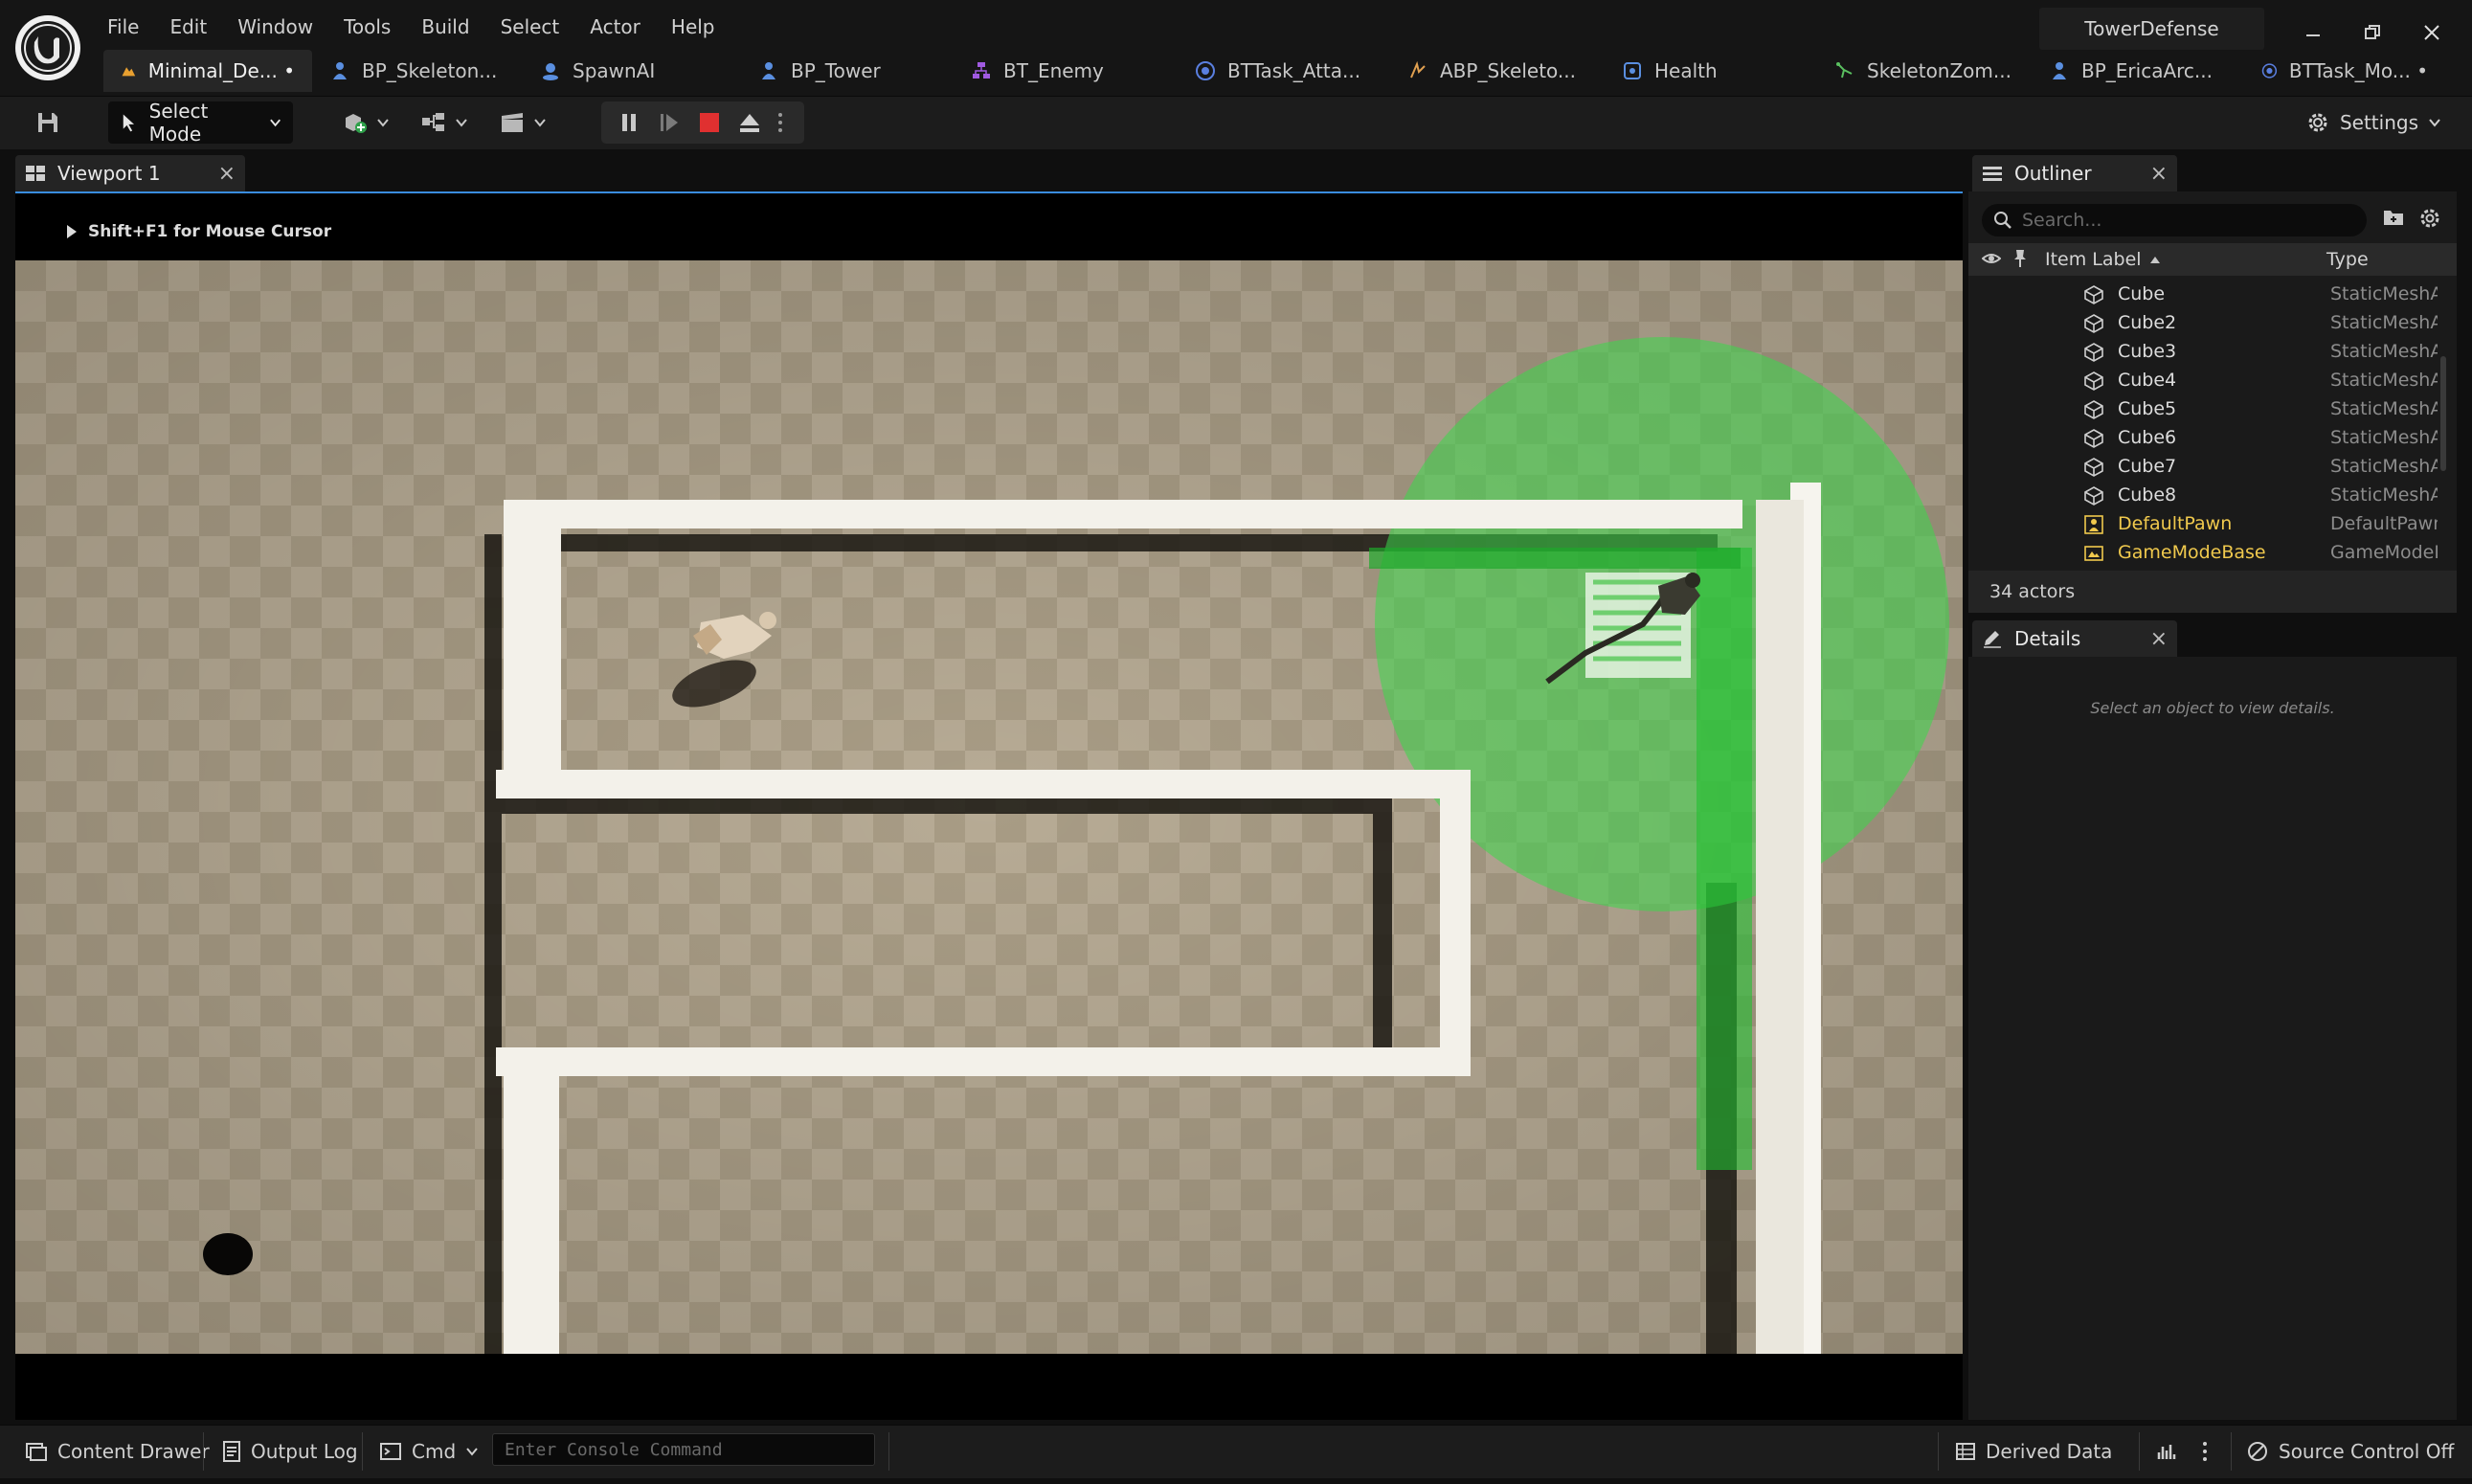  What do you see at coordinates (2175, 523) in the screenshot?
I see `row-label: DefaultPawn` at bounding box center [2175, 523].